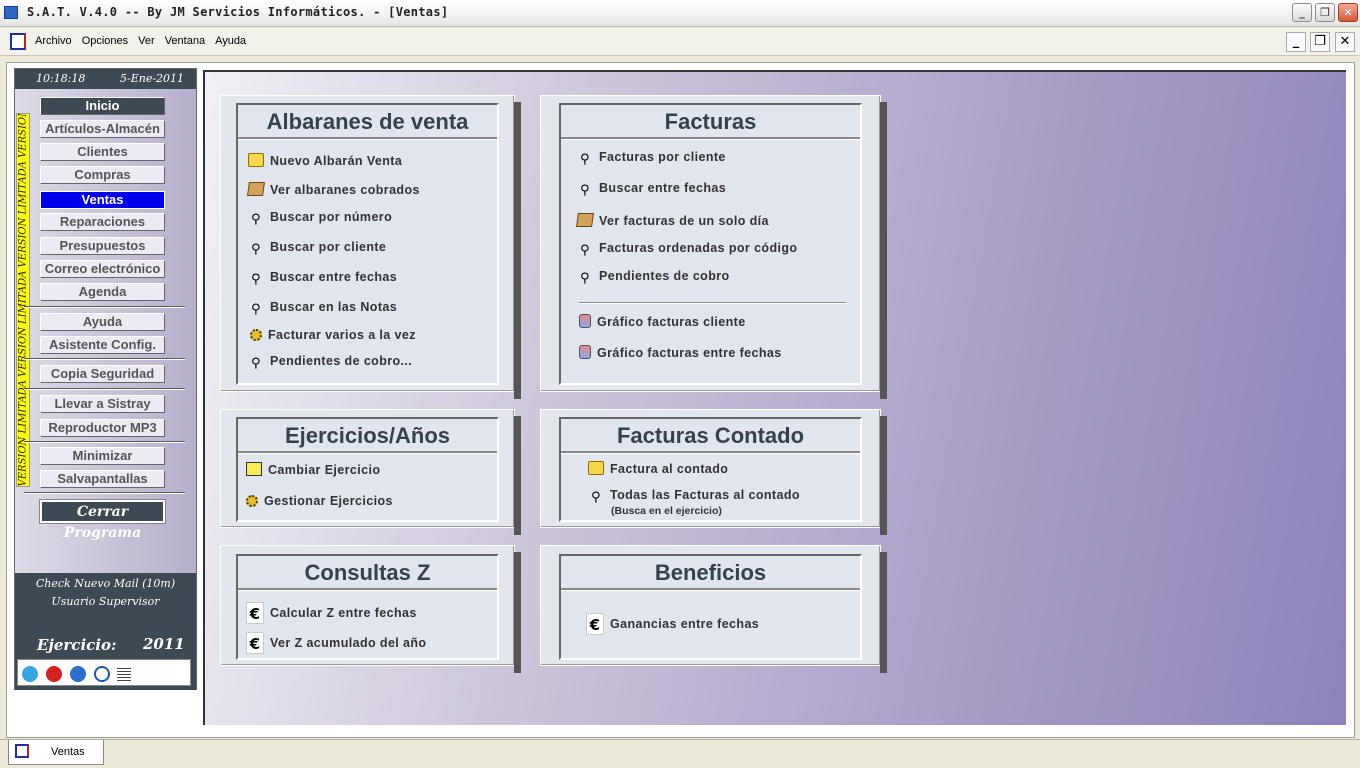  What do you see at coordinates (256, 189) in the screenshot?
I see `book-icon` at bounding box center [256, 189].